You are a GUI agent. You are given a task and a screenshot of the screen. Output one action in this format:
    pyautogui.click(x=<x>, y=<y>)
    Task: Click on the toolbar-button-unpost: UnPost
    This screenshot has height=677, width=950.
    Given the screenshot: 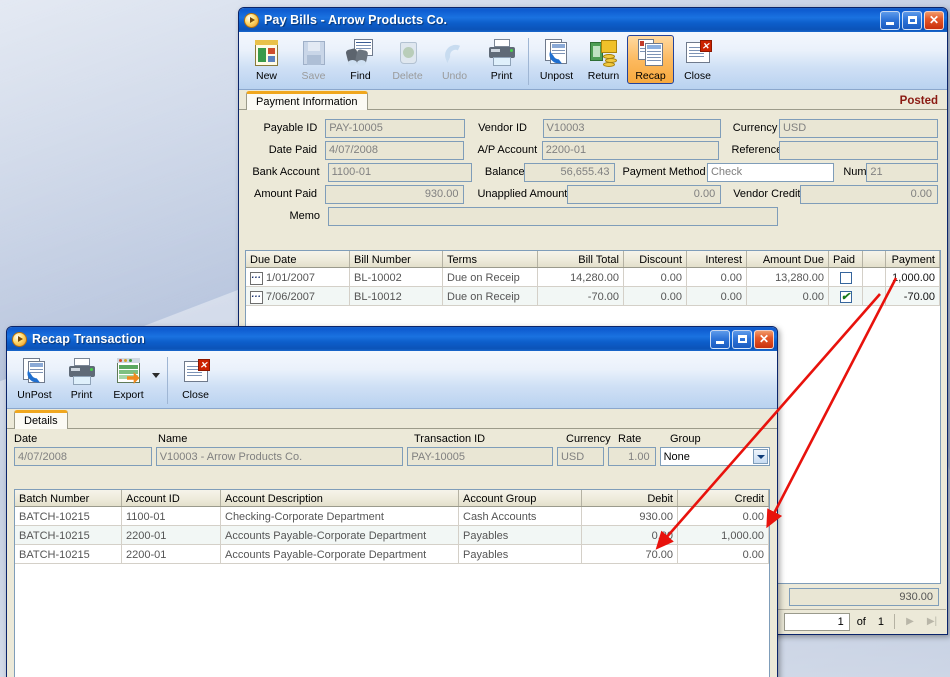 What is the action you would take?
    pyautogui.click(x=34, y=378)
    